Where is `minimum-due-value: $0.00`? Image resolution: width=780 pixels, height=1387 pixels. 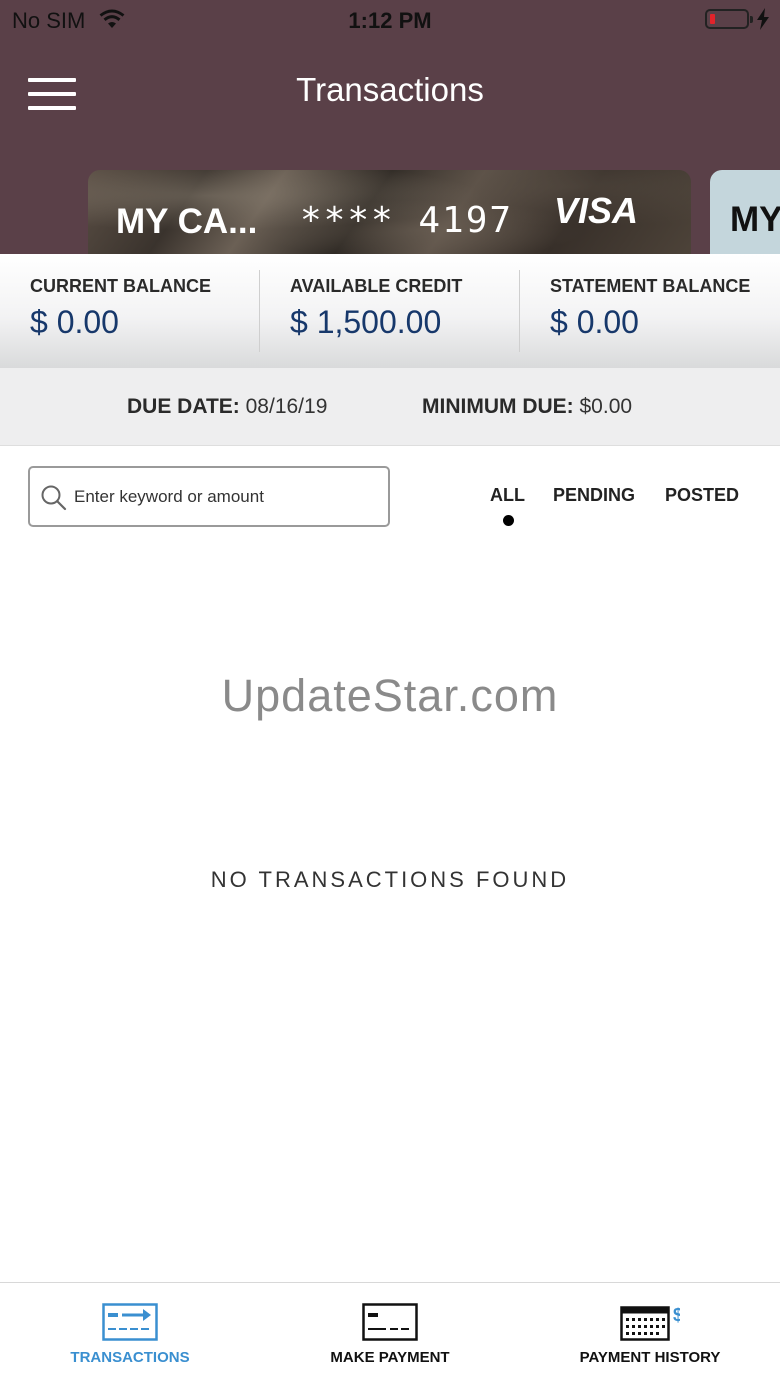
minimum-due-value: $0.00 is located at coordinates (606, 406).